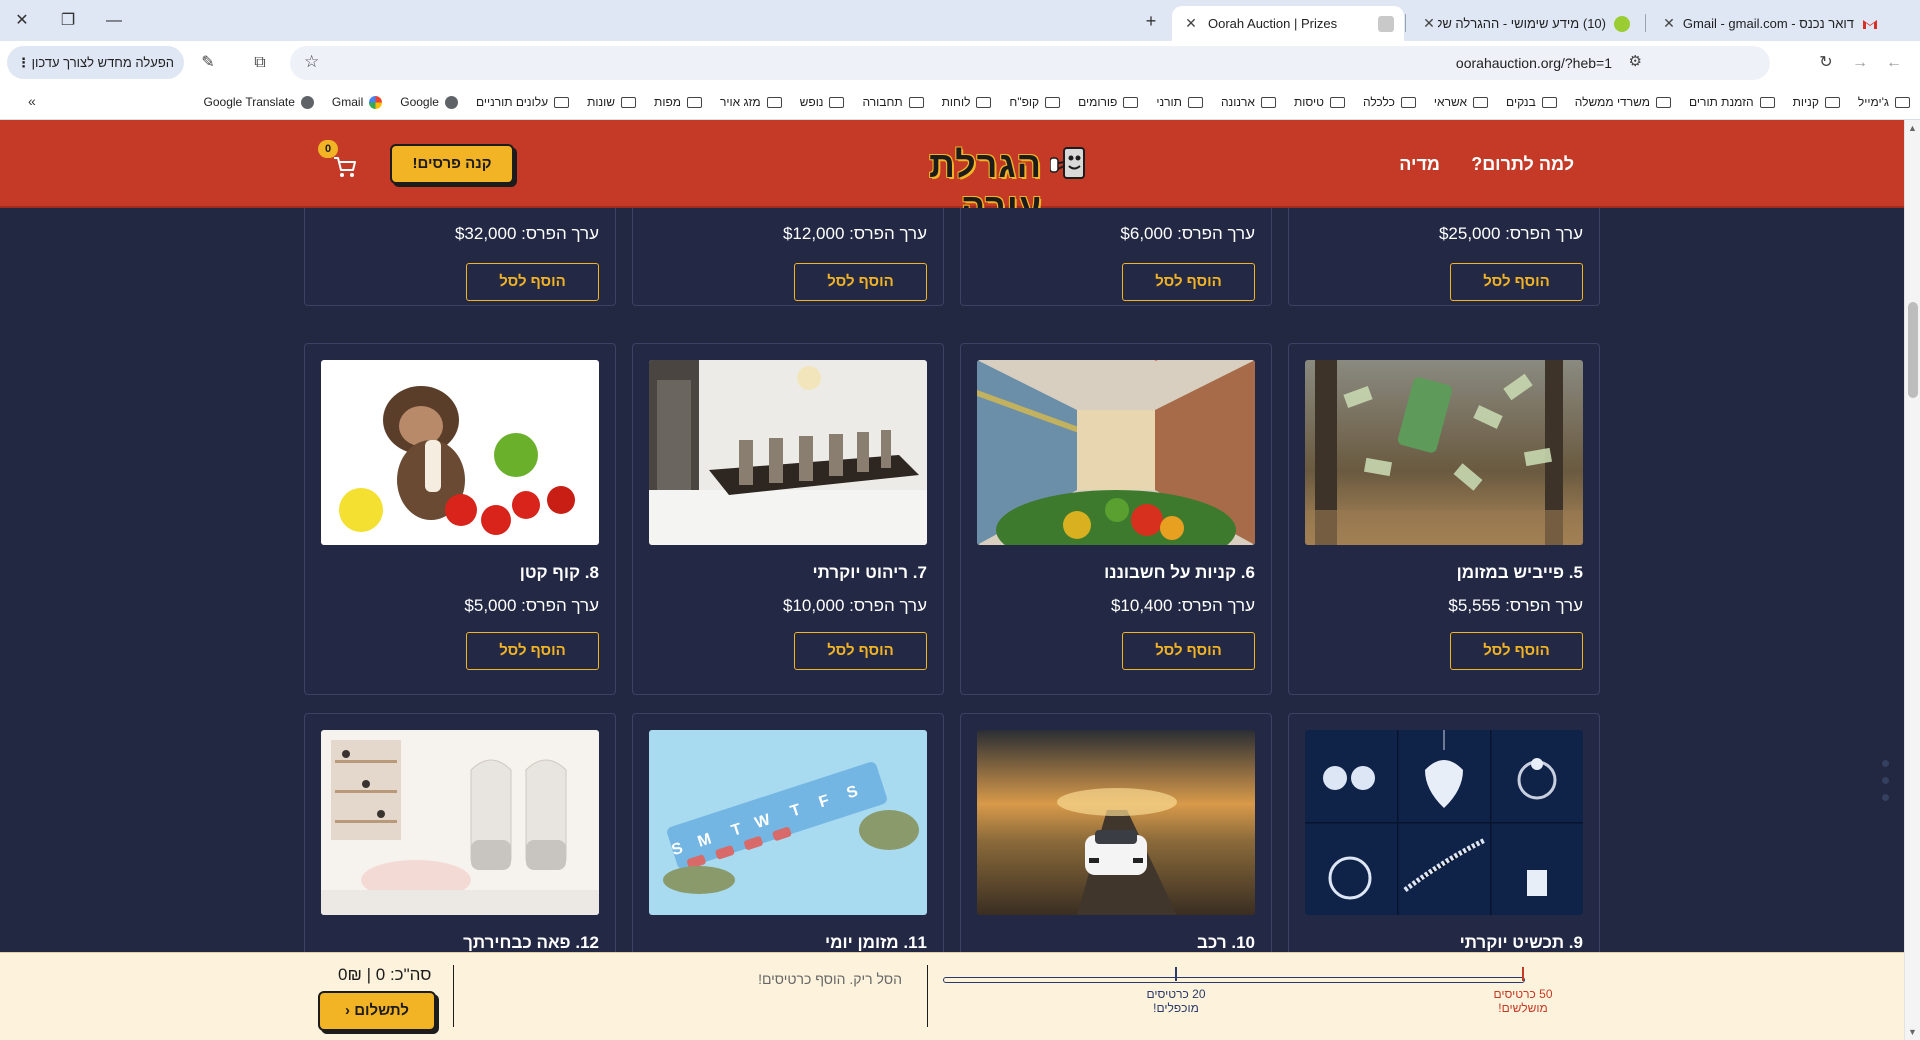 Image resolution: width=1920 pixels, height=1040 pixels. Describe the element at coordinates (22, 21) in the screenshot. I see `window-close-icon: ✕` at that location.